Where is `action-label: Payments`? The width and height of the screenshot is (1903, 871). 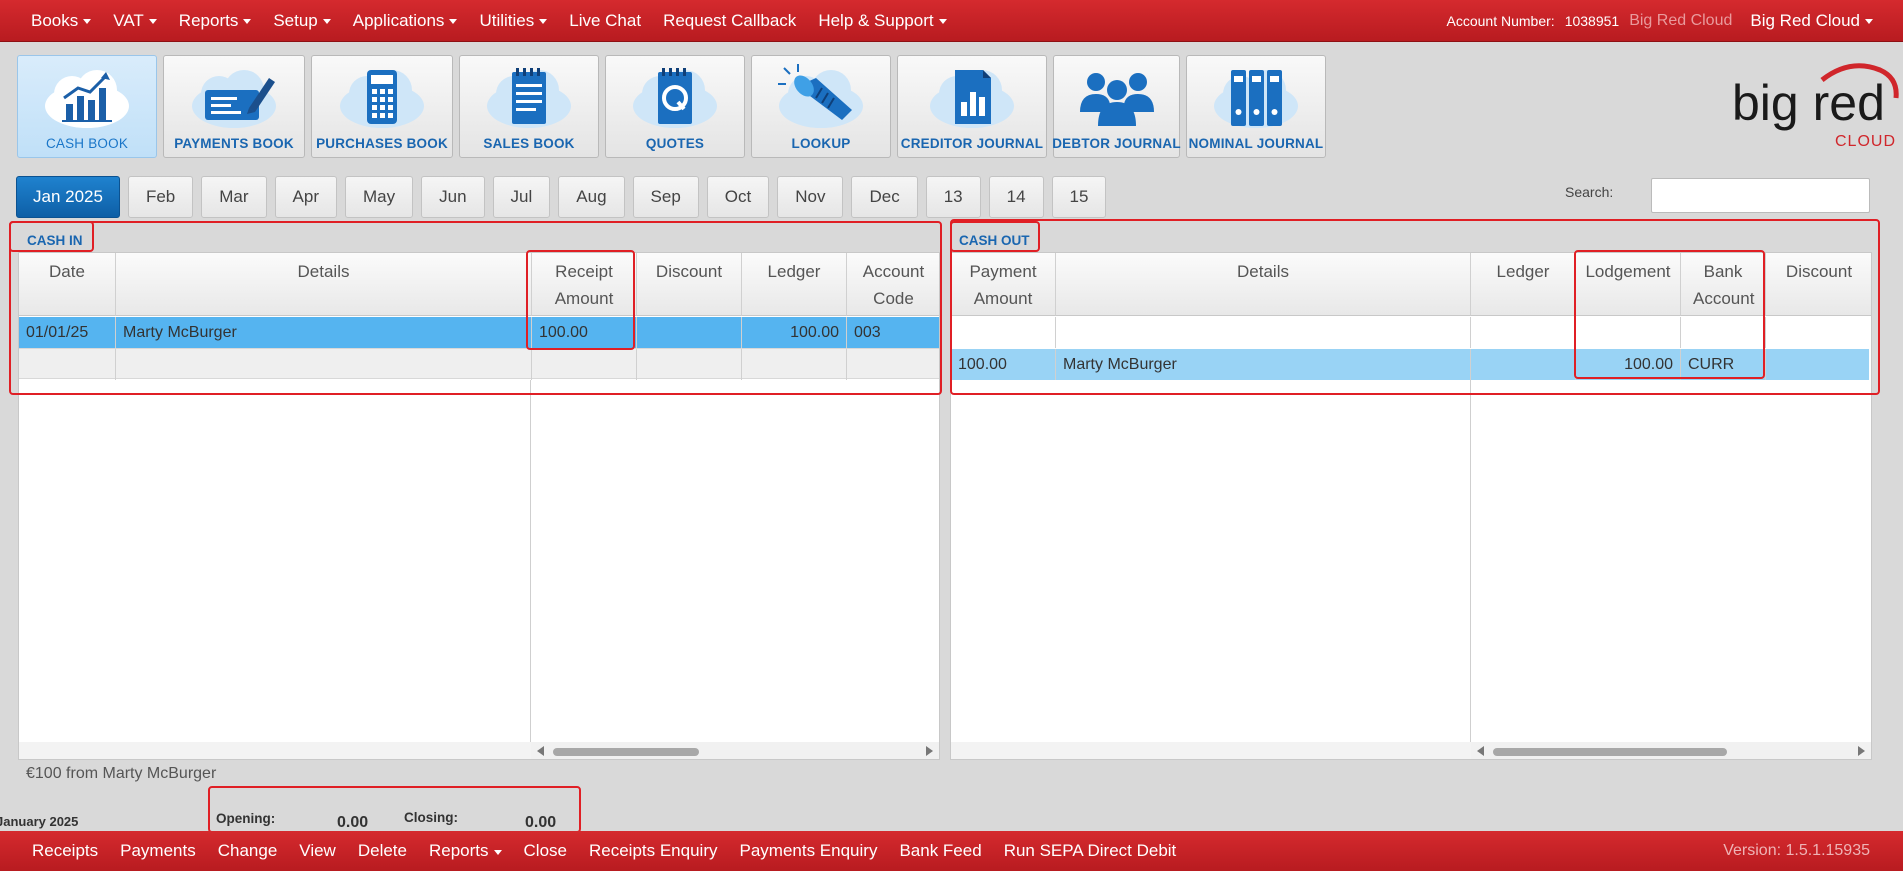
action-label: Payments is located at coordinates (158, 850).